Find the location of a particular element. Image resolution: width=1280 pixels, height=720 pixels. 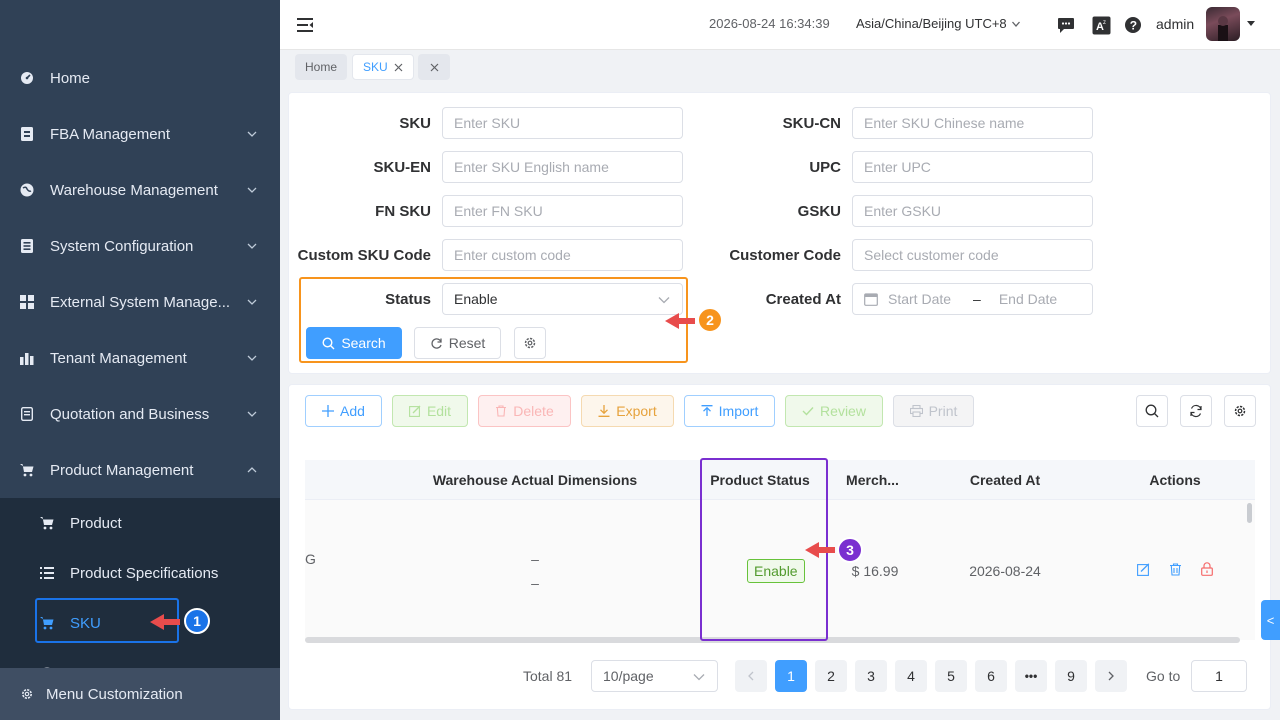

fnsku-input: Enter FN SKU is located at coordinates (562, 211).